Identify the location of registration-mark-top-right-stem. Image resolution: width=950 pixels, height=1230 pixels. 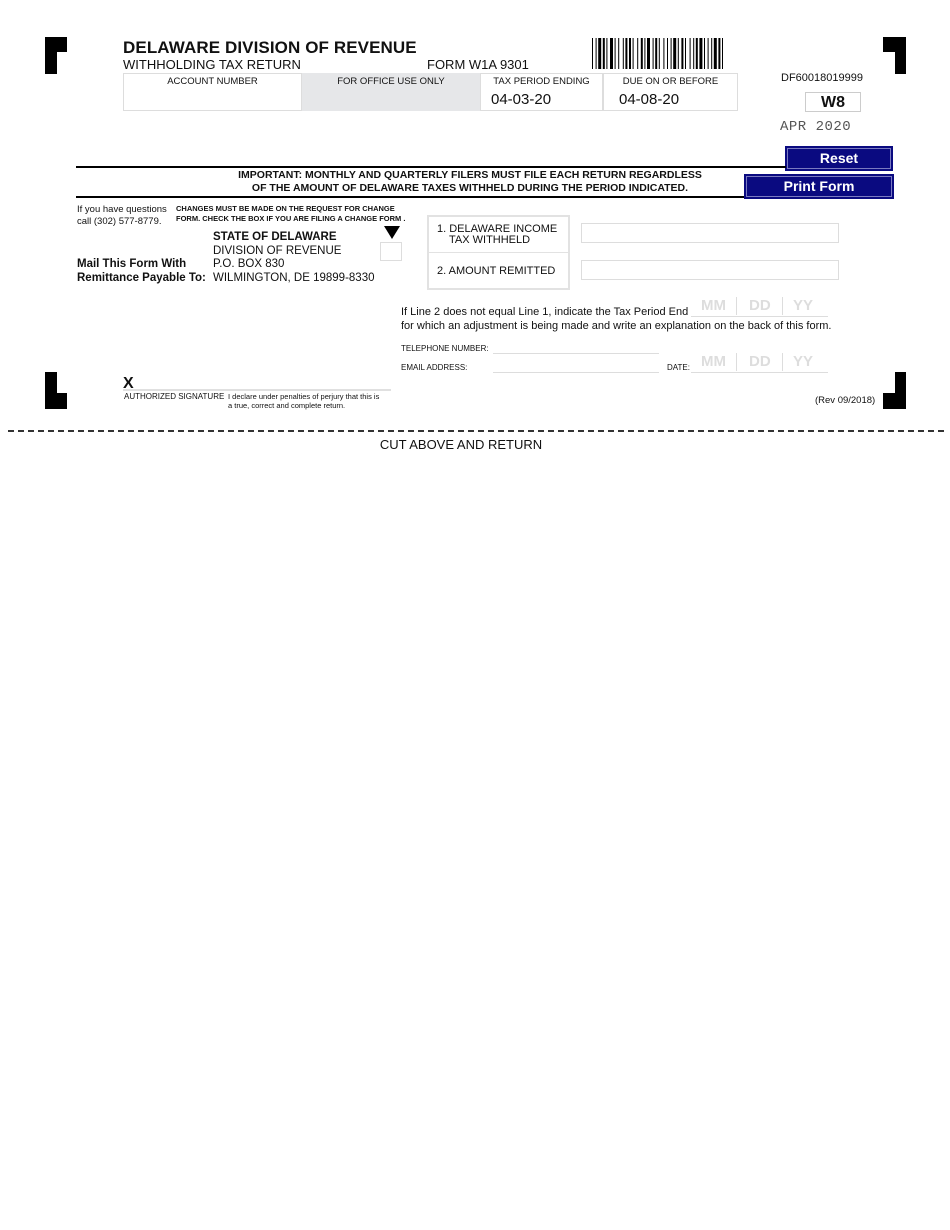
(900, 55).